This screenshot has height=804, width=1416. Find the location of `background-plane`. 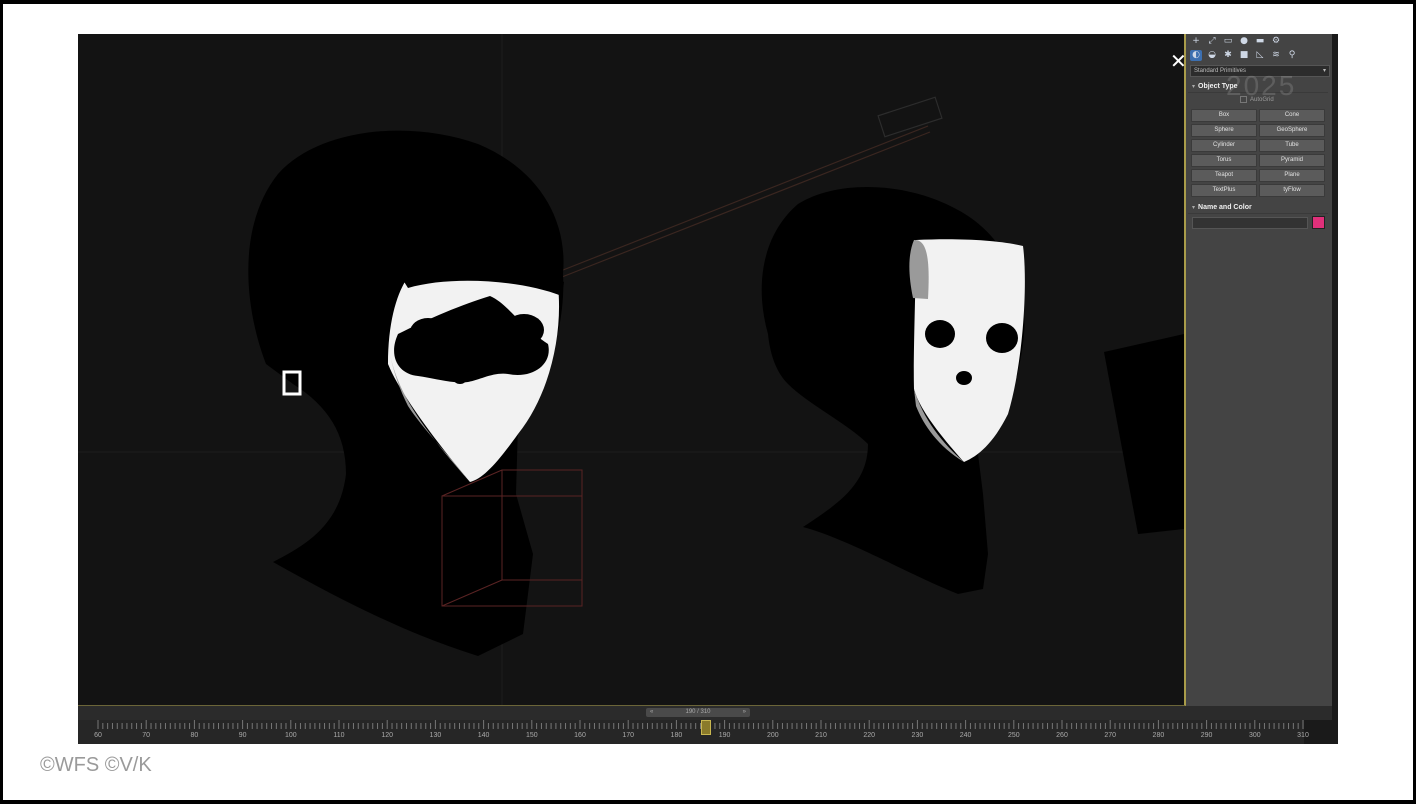

background-plane is located at coordinates (1144, 434).